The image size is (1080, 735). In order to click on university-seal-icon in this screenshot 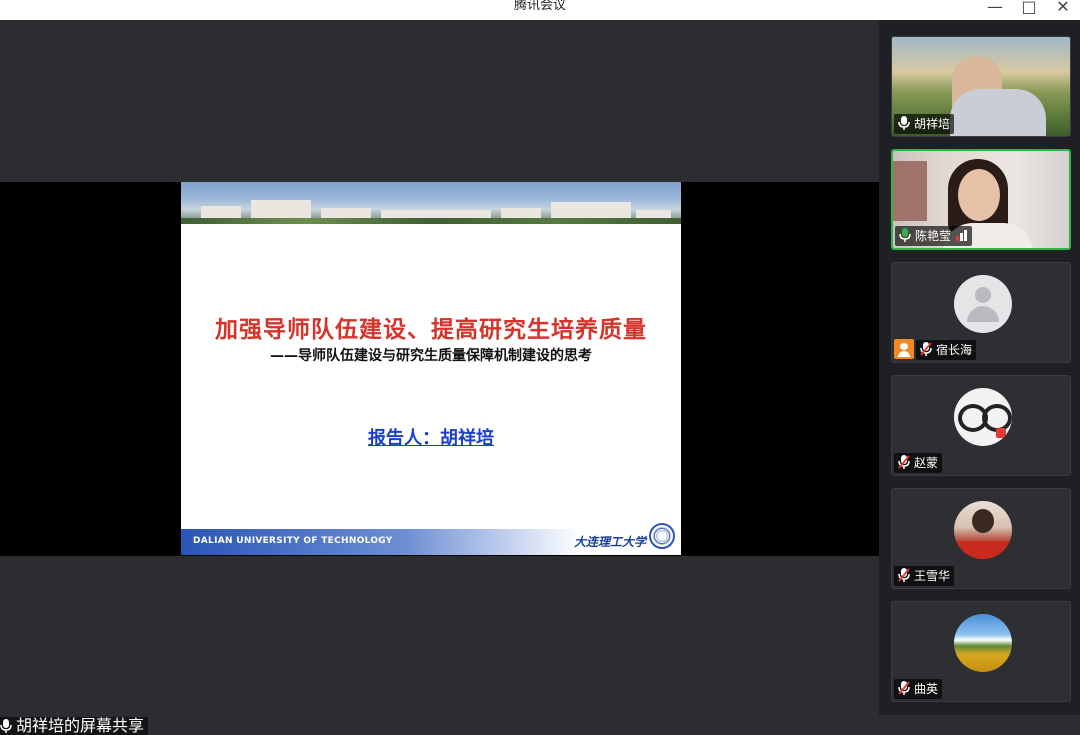, I will do `click(662, 536)`.